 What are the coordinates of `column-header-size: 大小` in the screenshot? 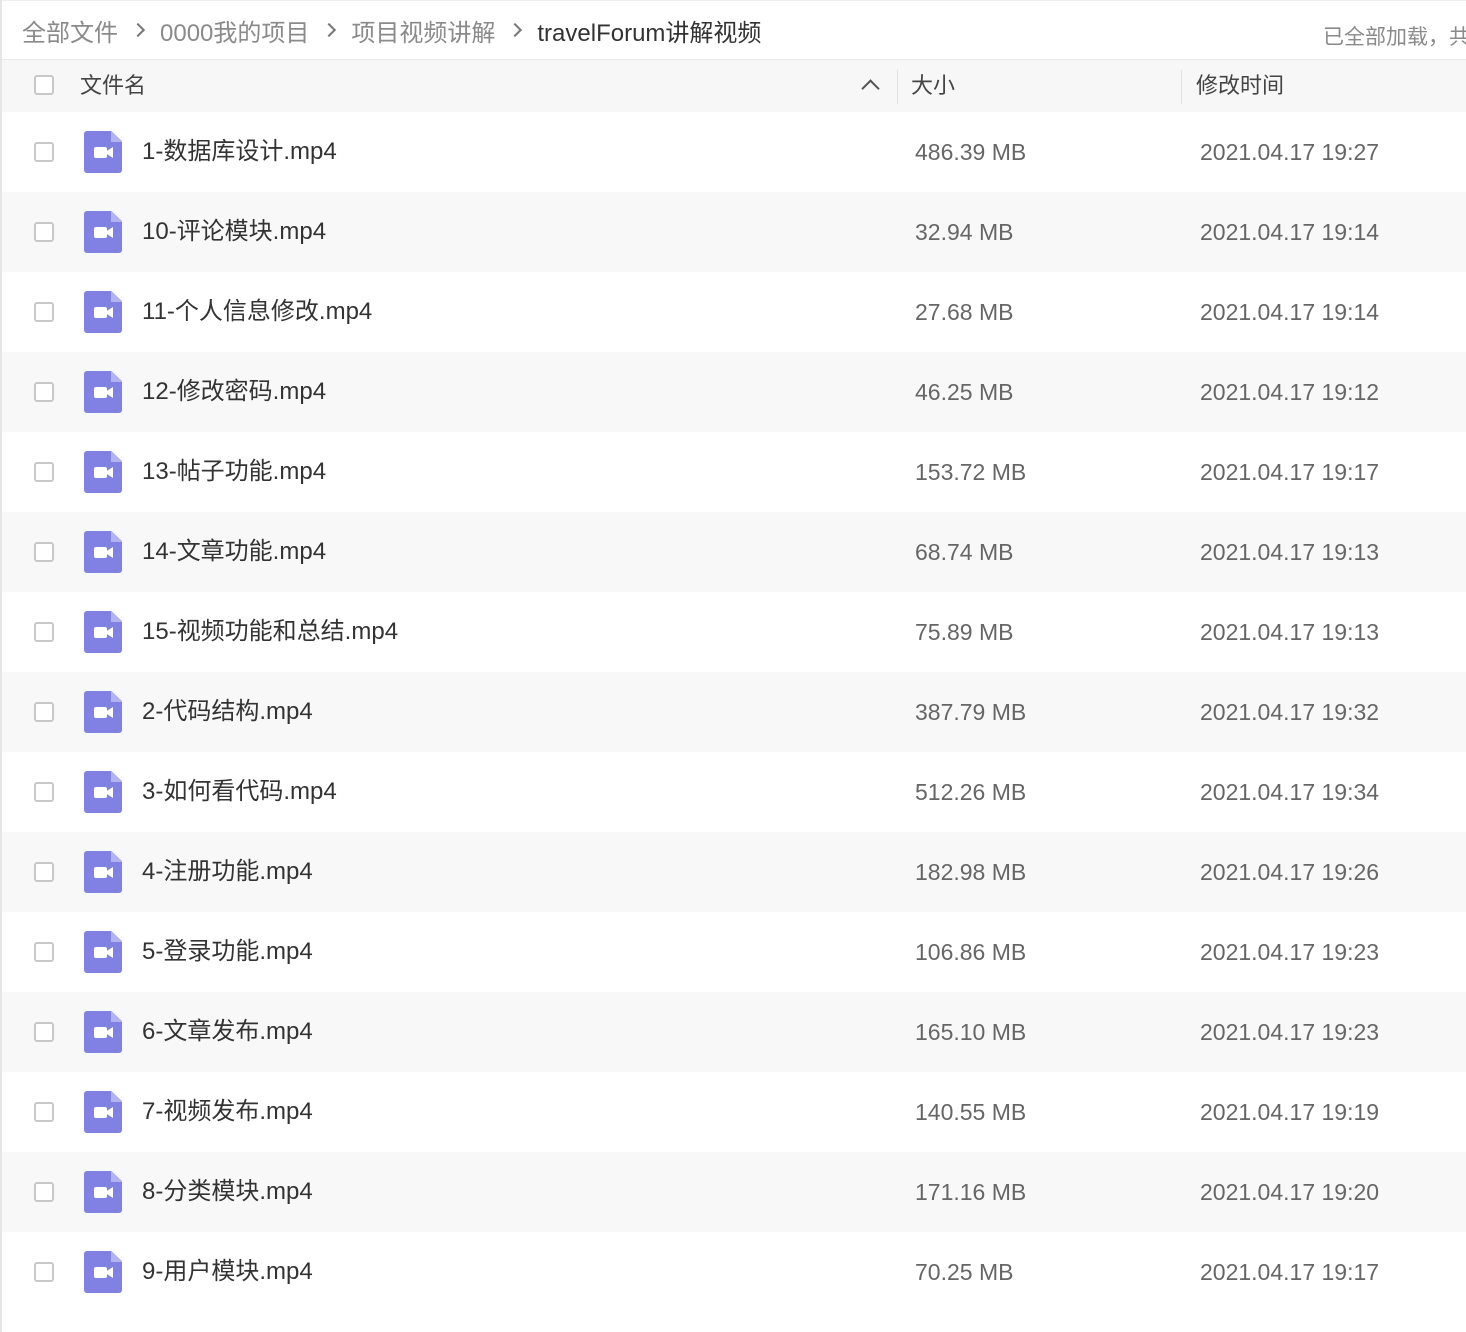 It's located at (933, 86).